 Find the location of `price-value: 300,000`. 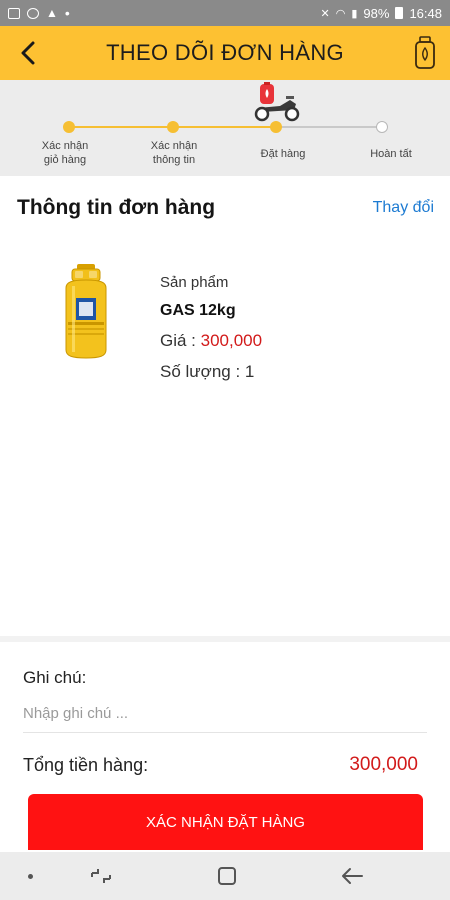

price-value: 300,000 is located at coordinates (231, 340).